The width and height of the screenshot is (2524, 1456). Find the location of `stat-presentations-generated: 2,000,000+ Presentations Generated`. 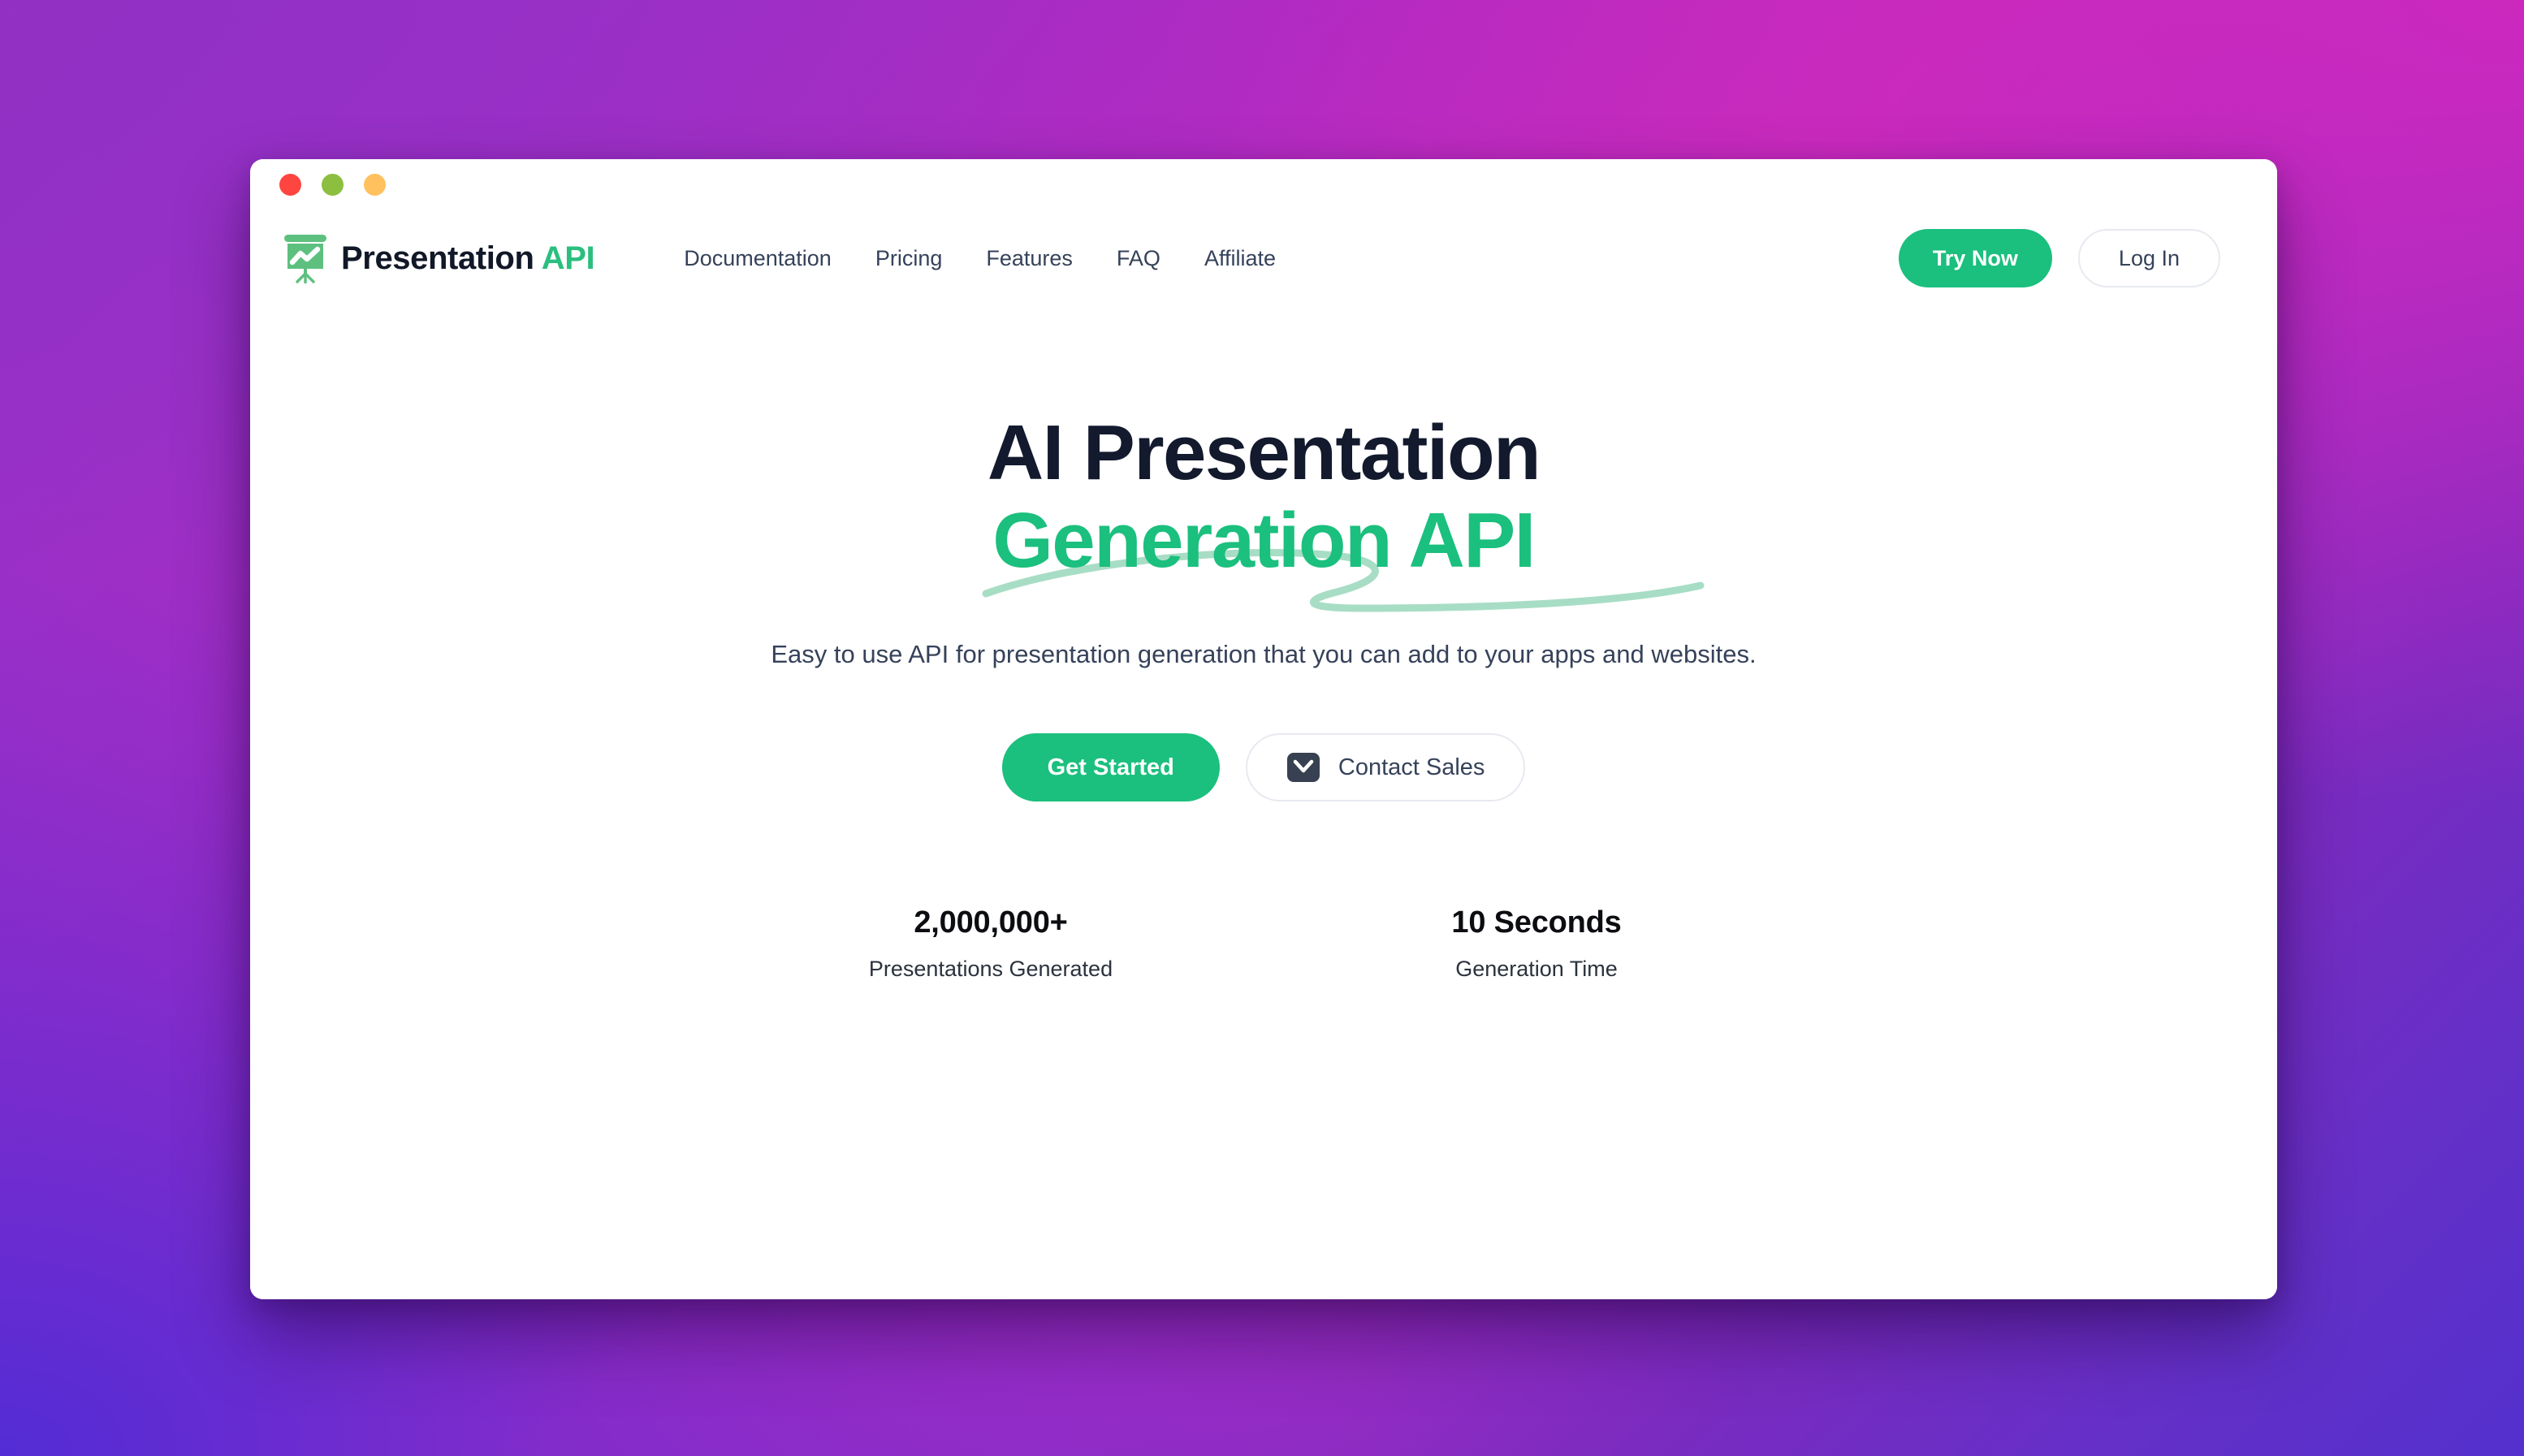

stat-presentations-generated: 2,000,000+ Presentations Generated is located at coordinates (991, 944).